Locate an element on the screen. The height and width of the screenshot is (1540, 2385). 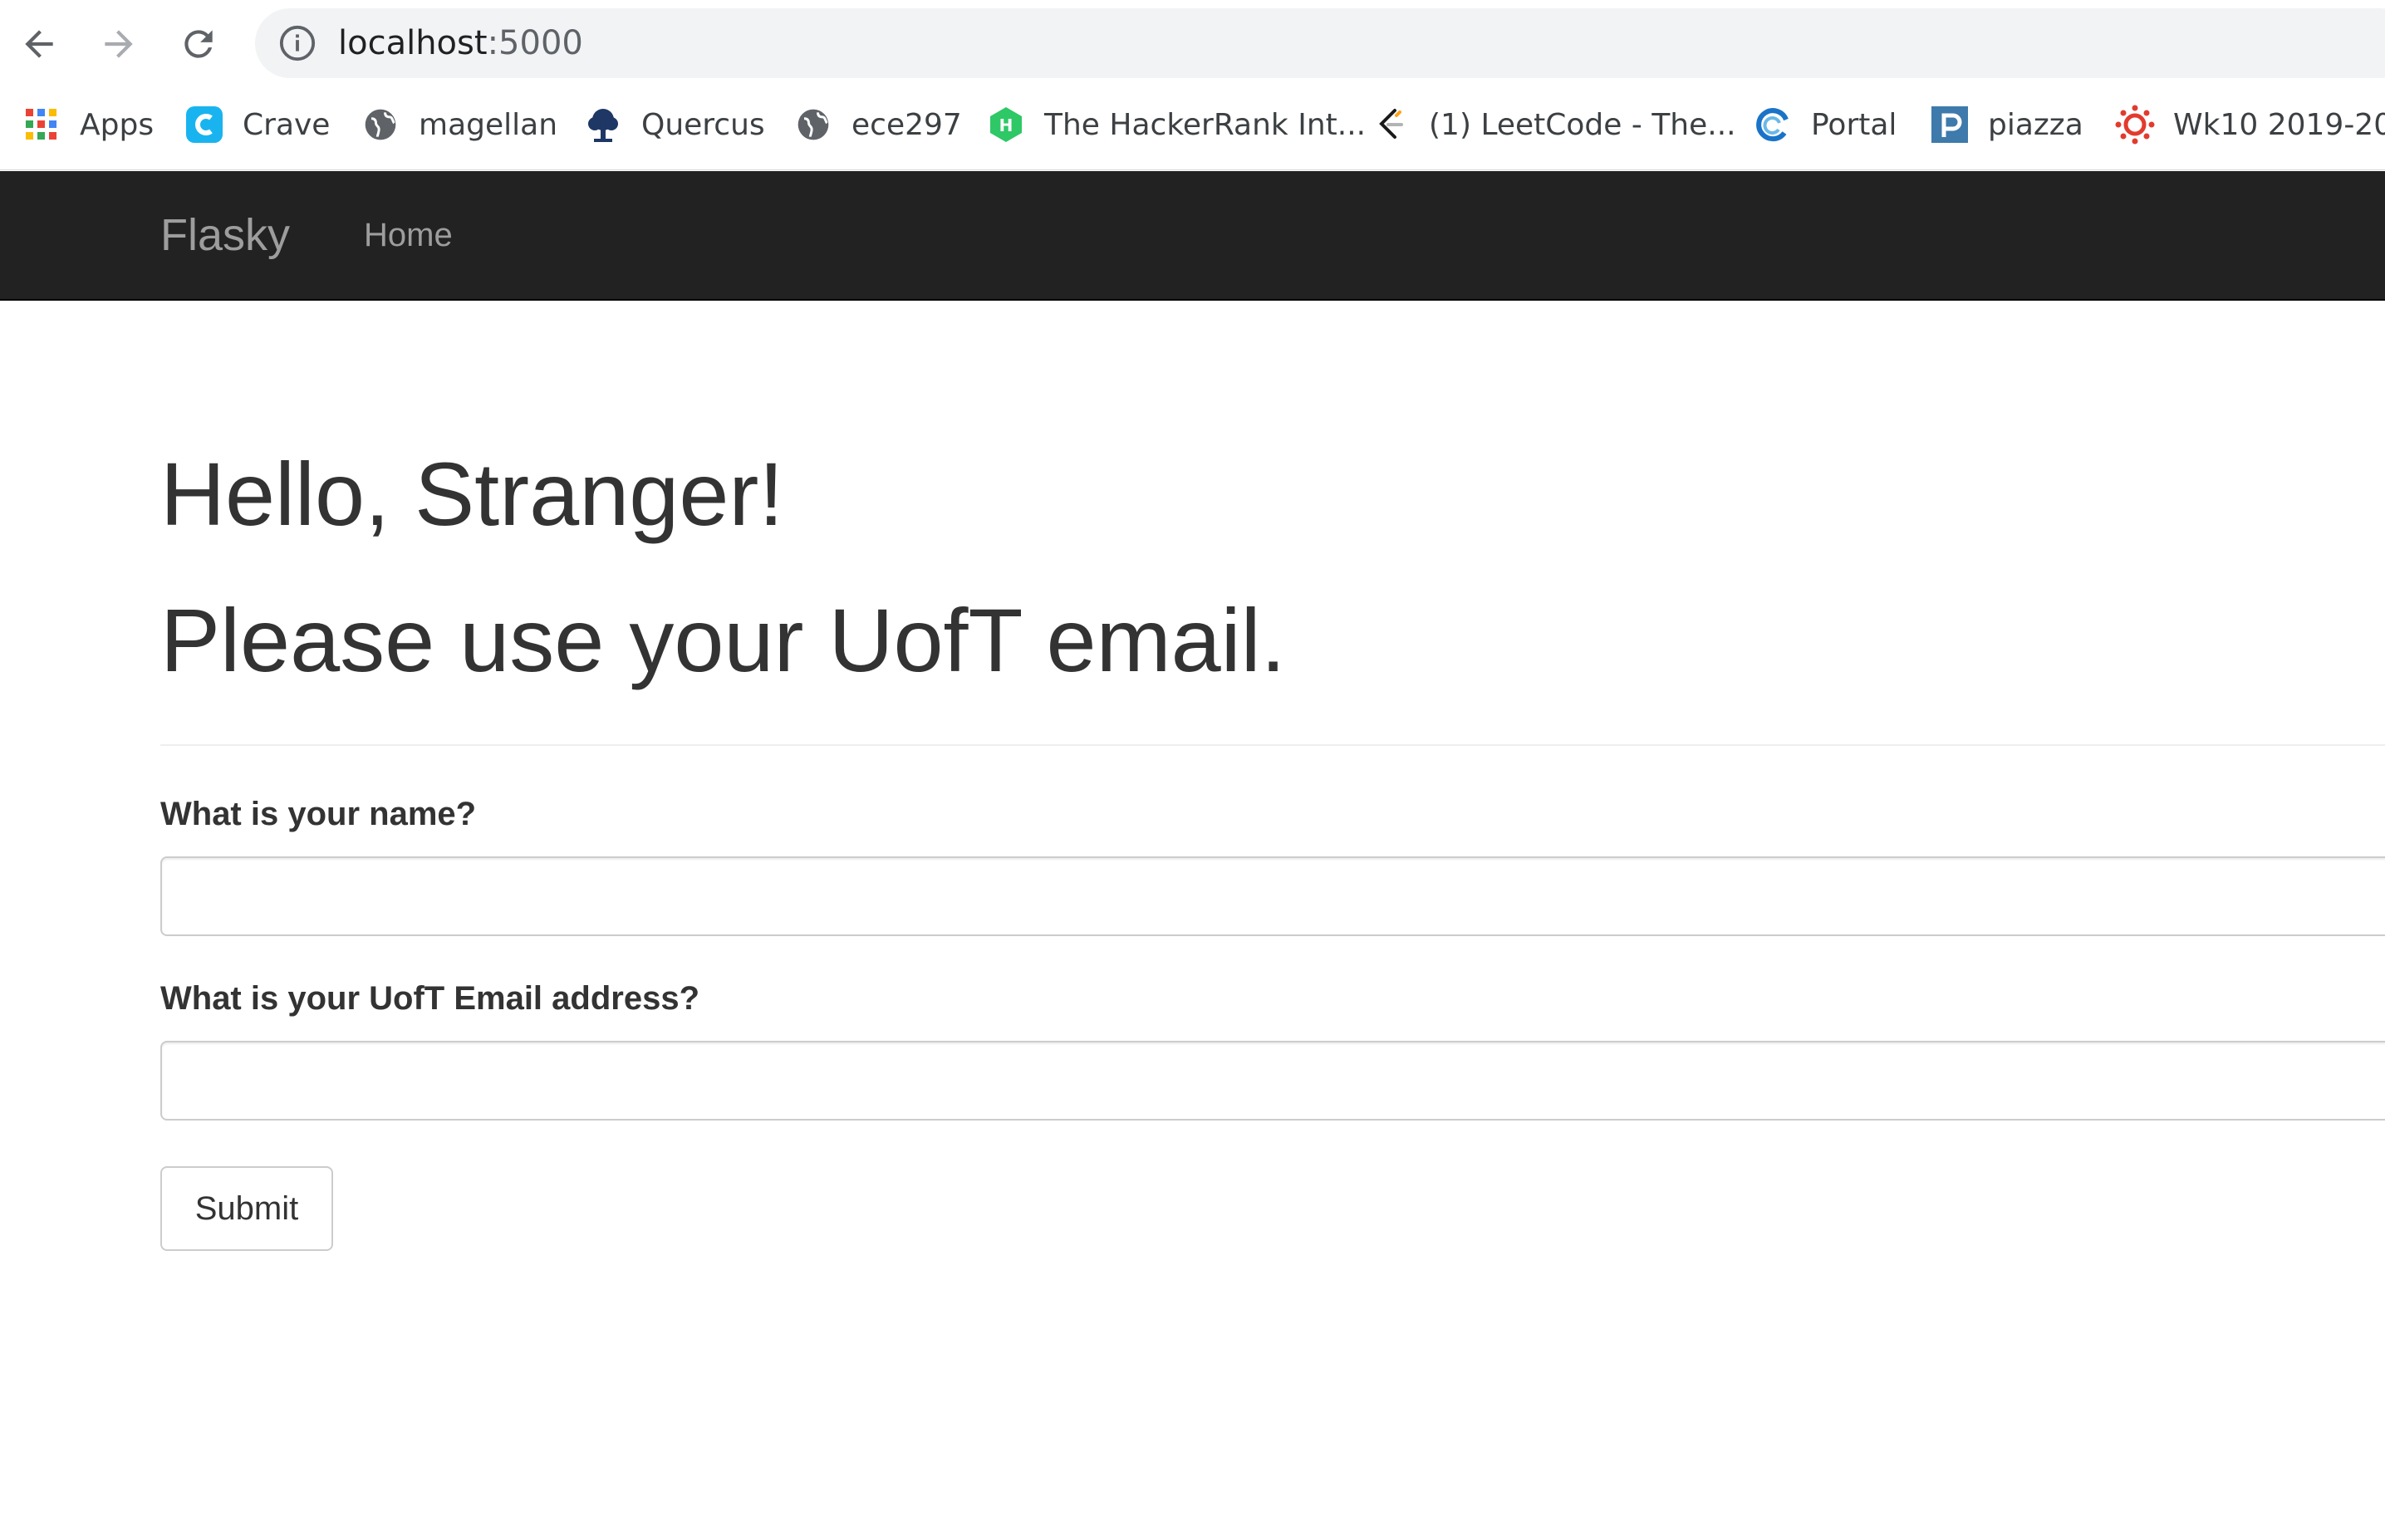
nav-home-link: Home is located at coordinates (408, 235).